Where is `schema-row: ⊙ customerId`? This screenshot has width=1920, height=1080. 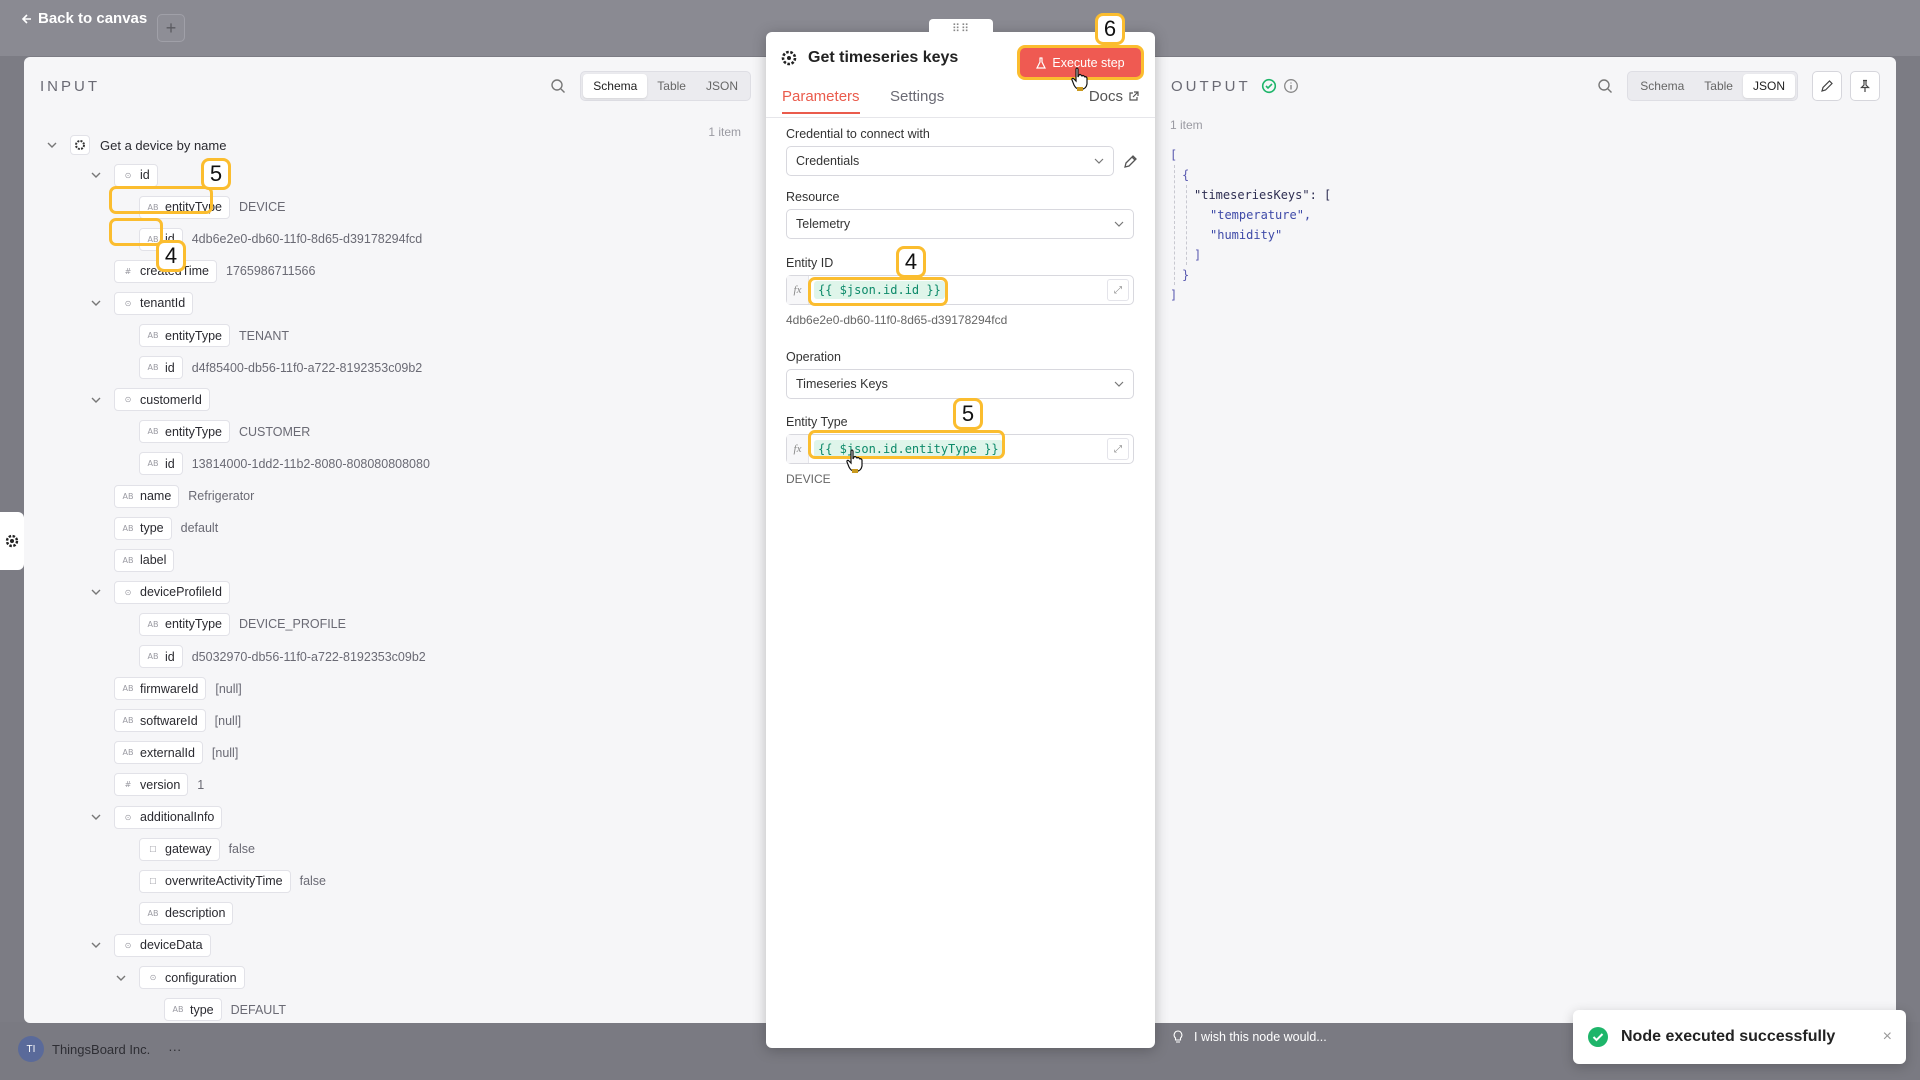
schema-row: ⊙ customerId is located at coordinates (150, 400).